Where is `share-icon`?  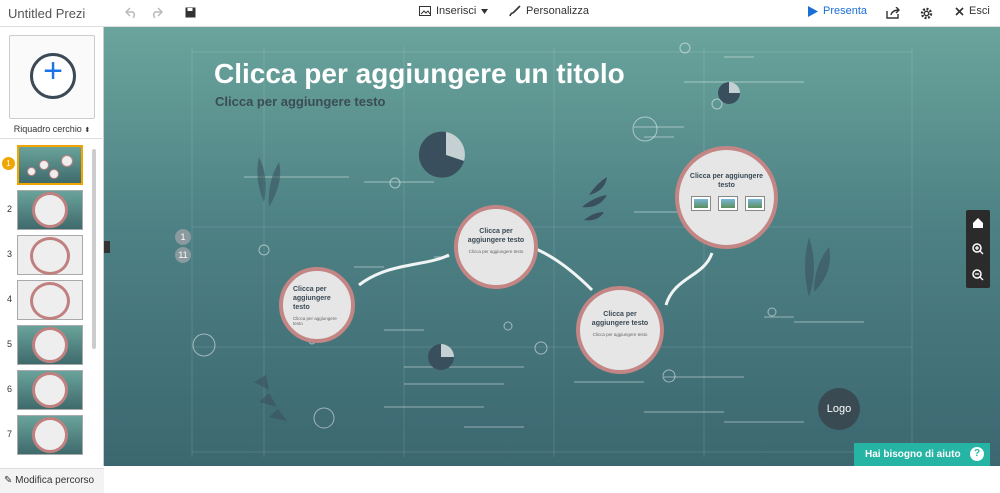 share-icon is located at coordinates (893, 13).